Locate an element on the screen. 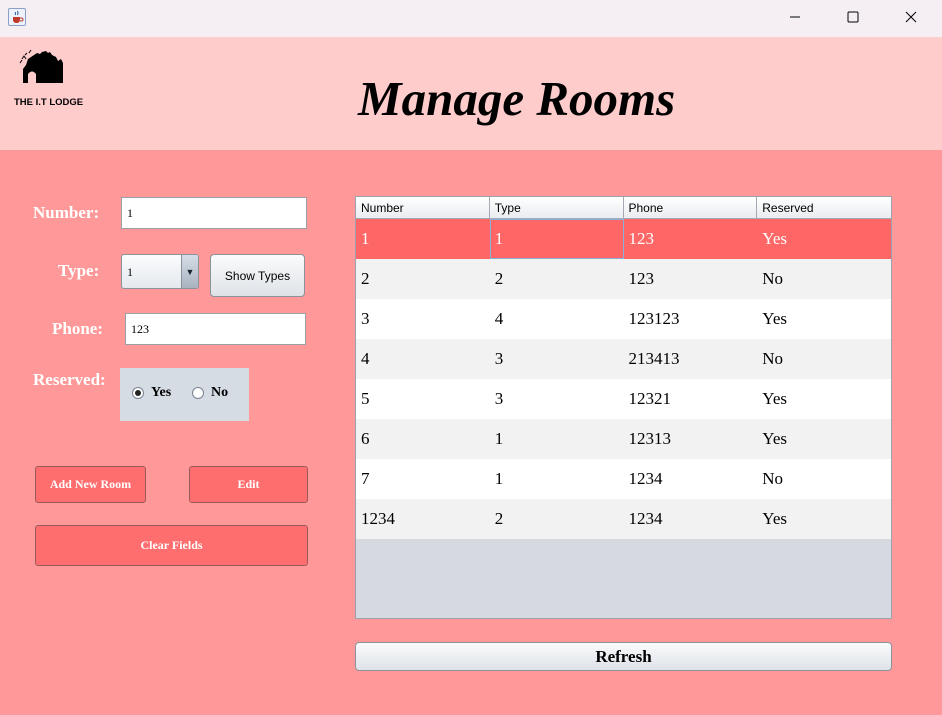 The height and width of the screenshot is (715, 942). logo-text: THE I.T LODGE is located at coordinates (49, 102).